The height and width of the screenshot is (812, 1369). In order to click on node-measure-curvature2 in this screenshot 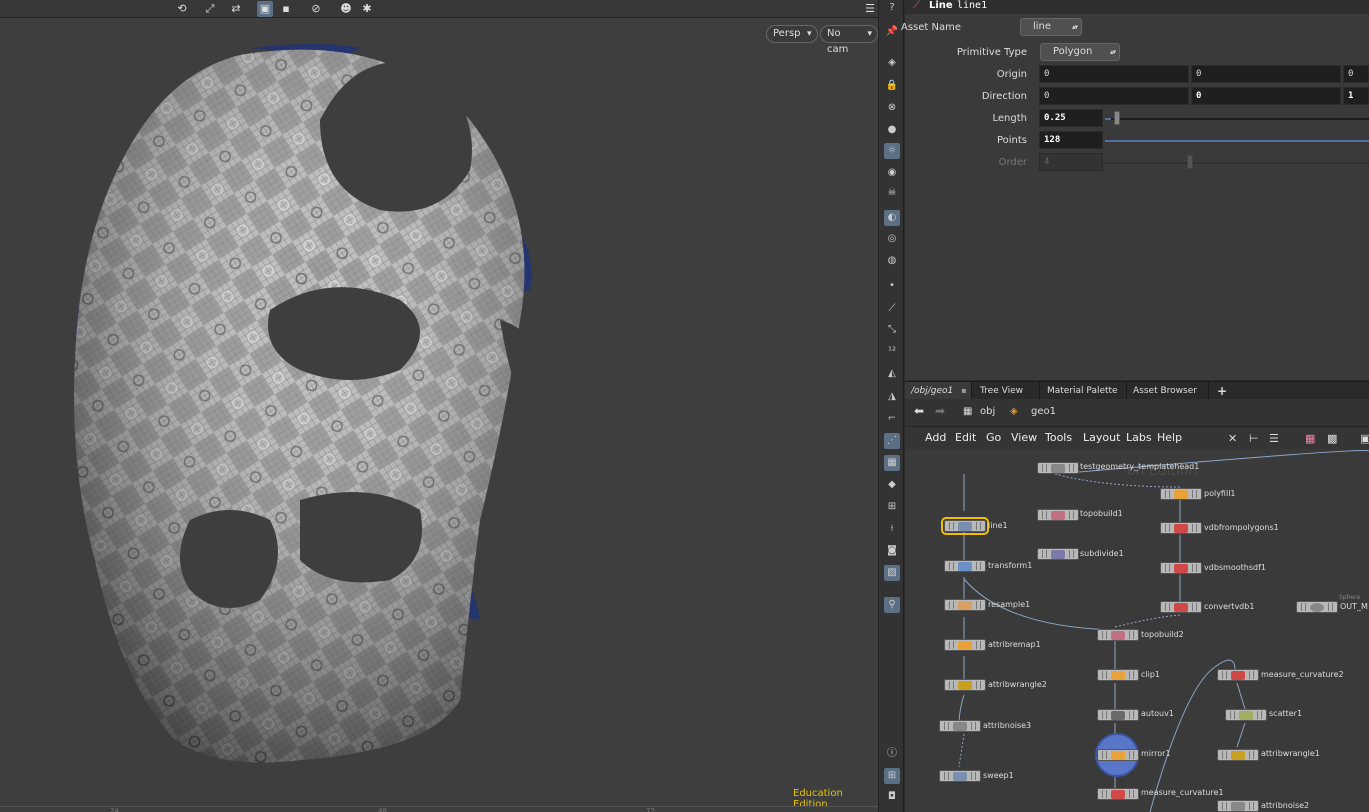, I will do `click(1238, 675)`.